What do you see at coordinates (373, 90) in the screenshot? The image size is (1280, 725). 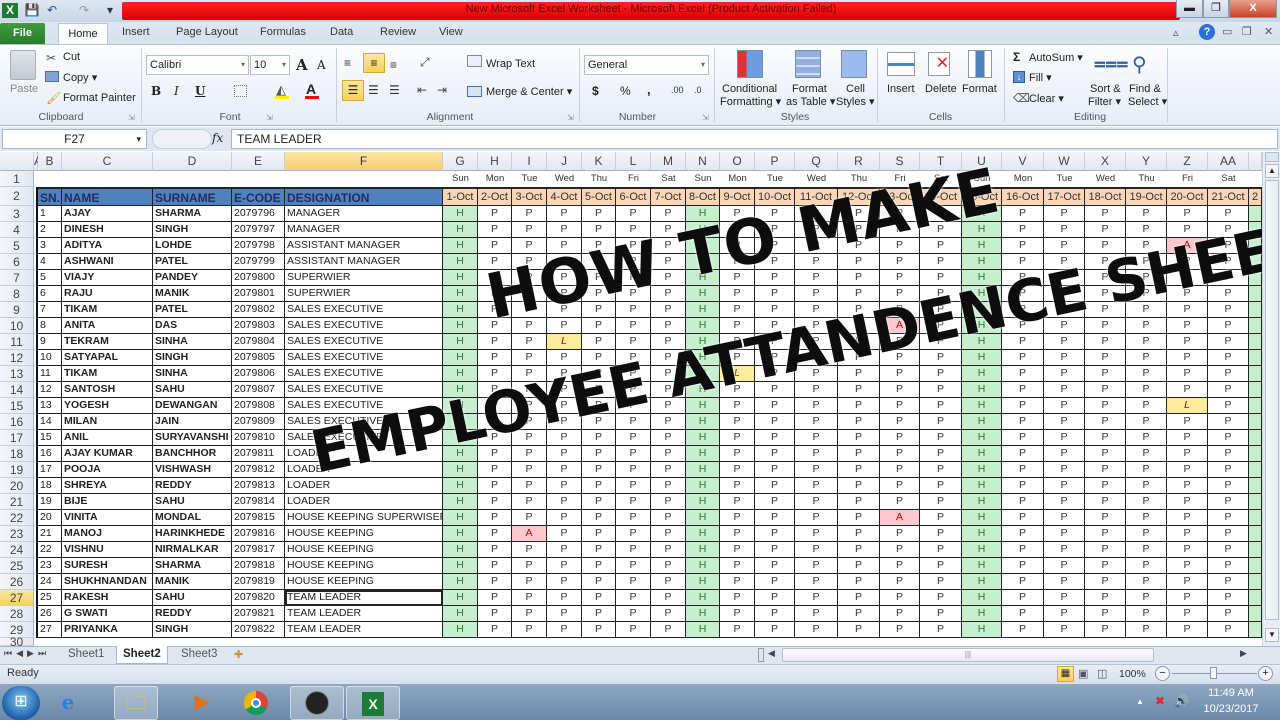 I see `align-center-icon: ☰` at bounding box center [373, 90].